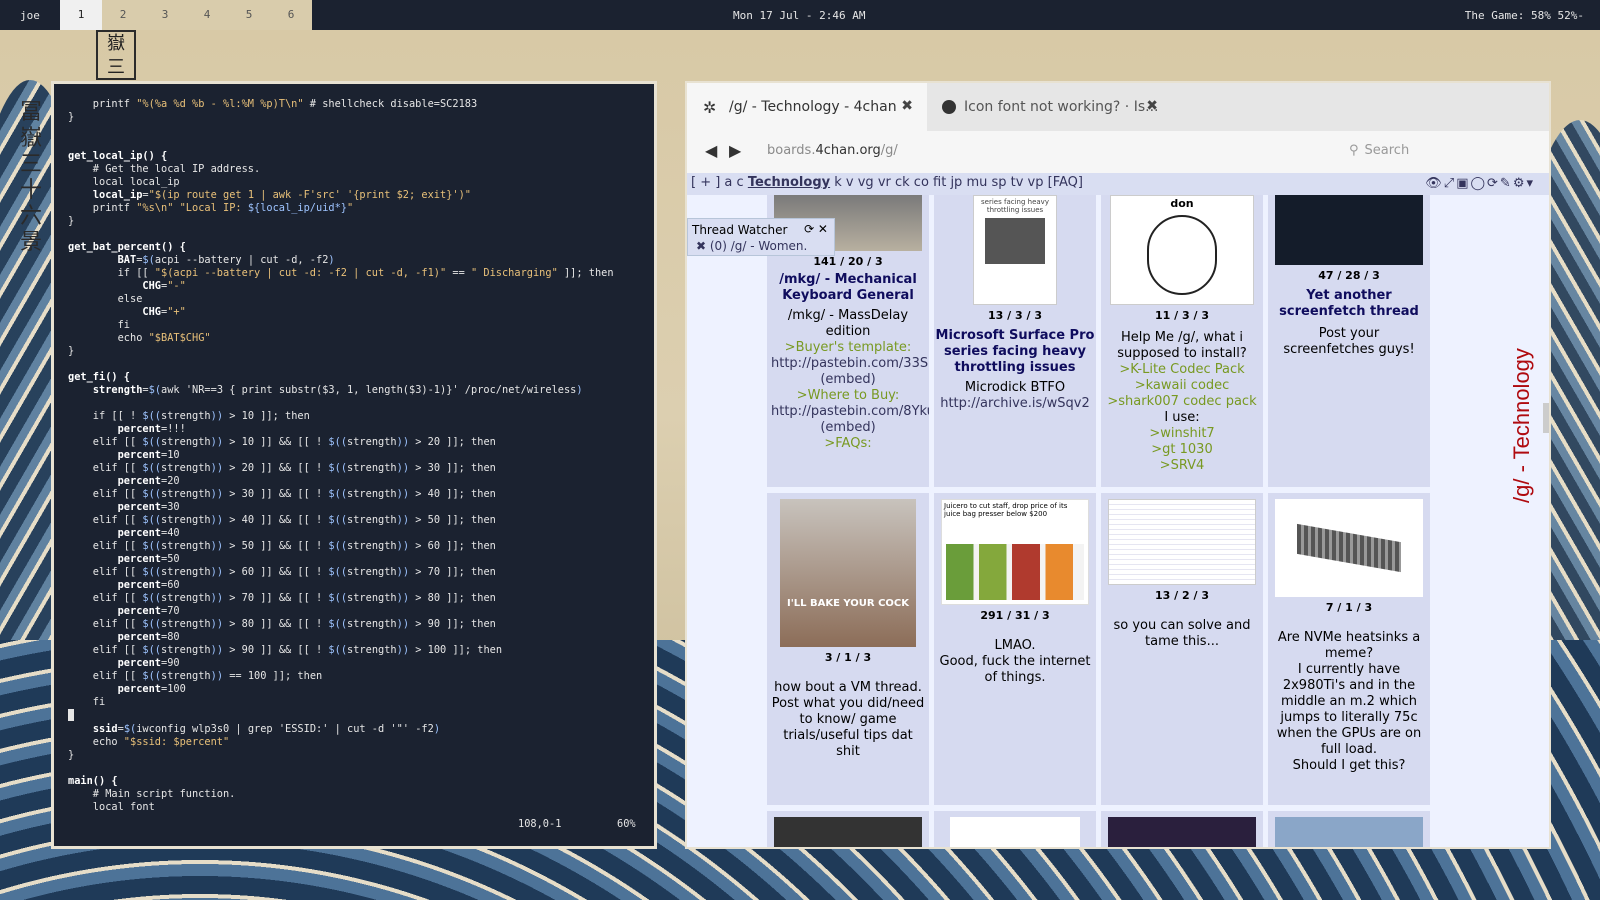 The height and width of the screenshot is (900, 1600). I want to click on thread-thumbnail: I'LL BAKE YOUR COCK, so click(848, 573).